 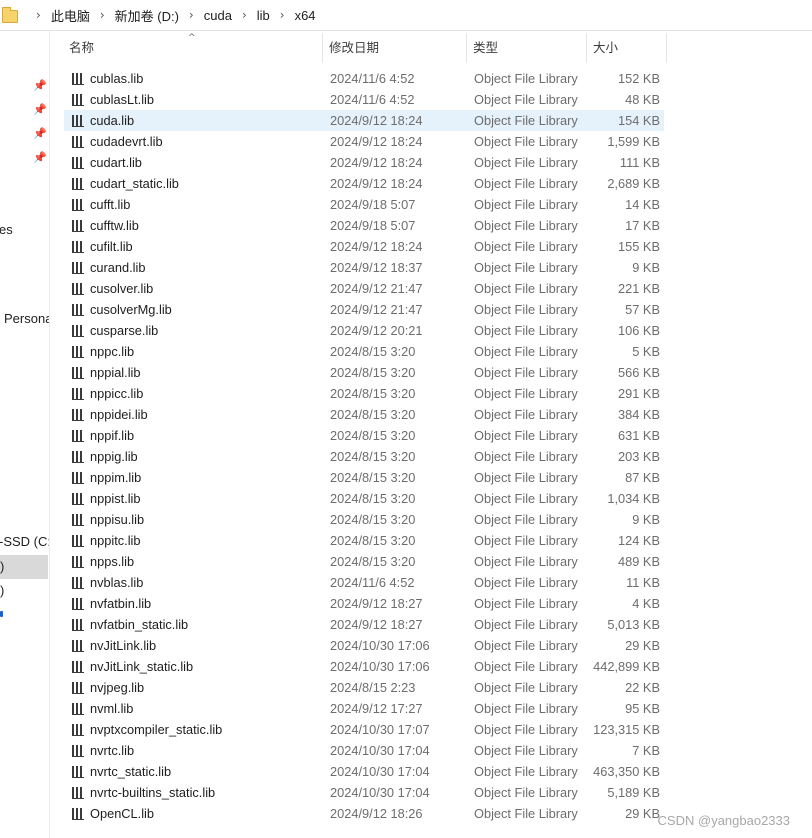 What do you see at coordinates (373, 687) in the screenshot?
I see `file-date: 2024/8/15 2:23` at bounding box center [373, 687].